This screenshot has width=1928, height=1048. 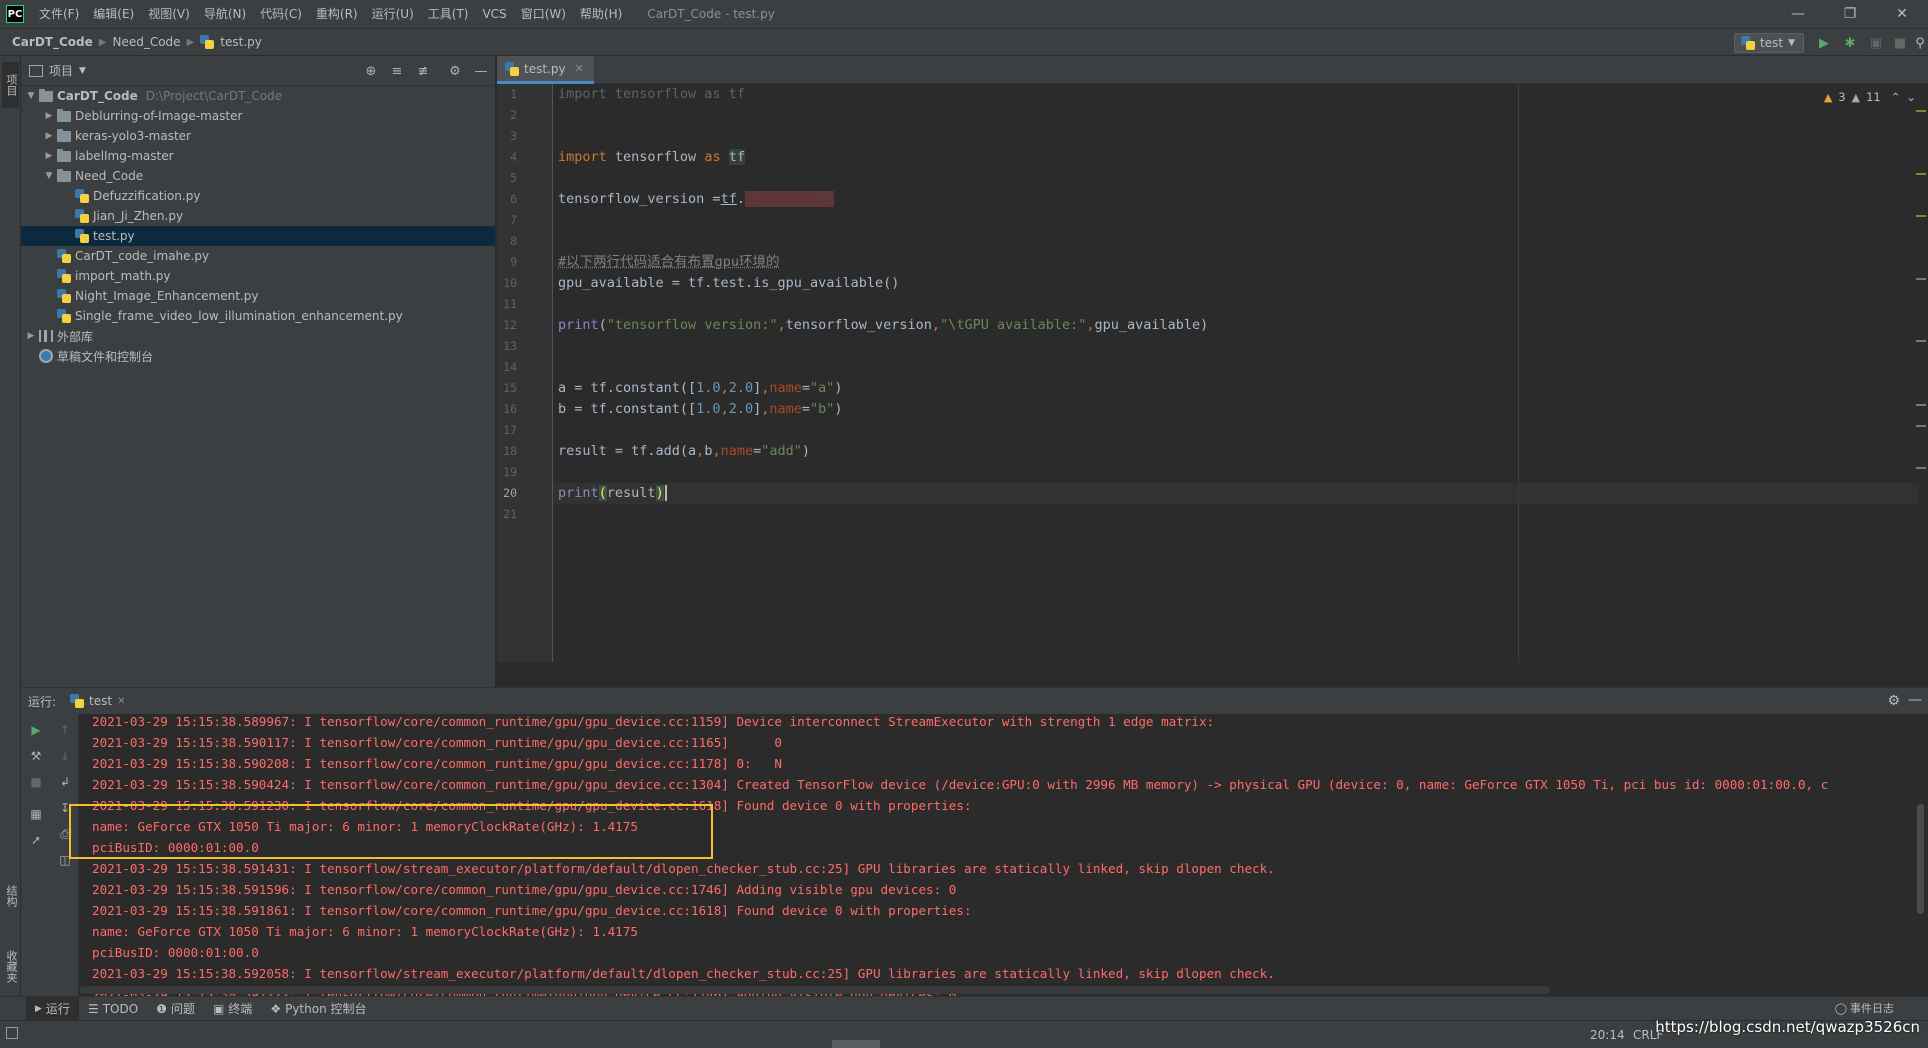 I want to click on menu-code: 代码(C), so click(x=281, y=14).